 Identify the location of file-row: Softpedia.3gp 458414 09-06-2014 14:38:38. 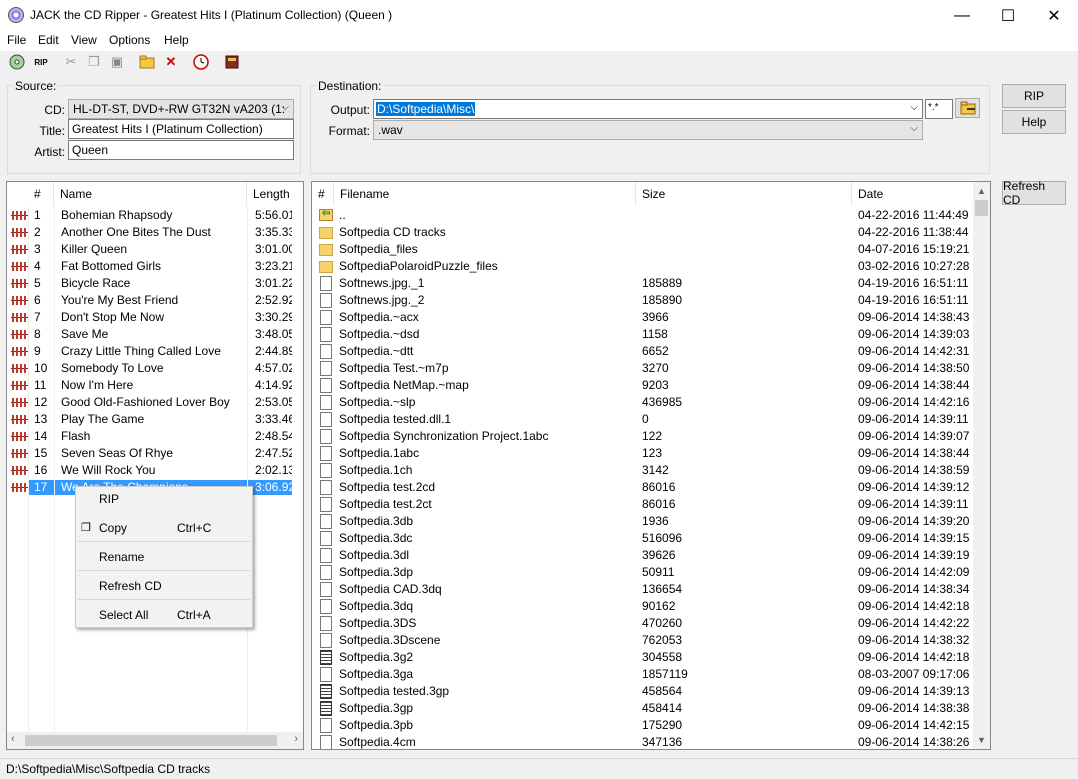
(642, 708).